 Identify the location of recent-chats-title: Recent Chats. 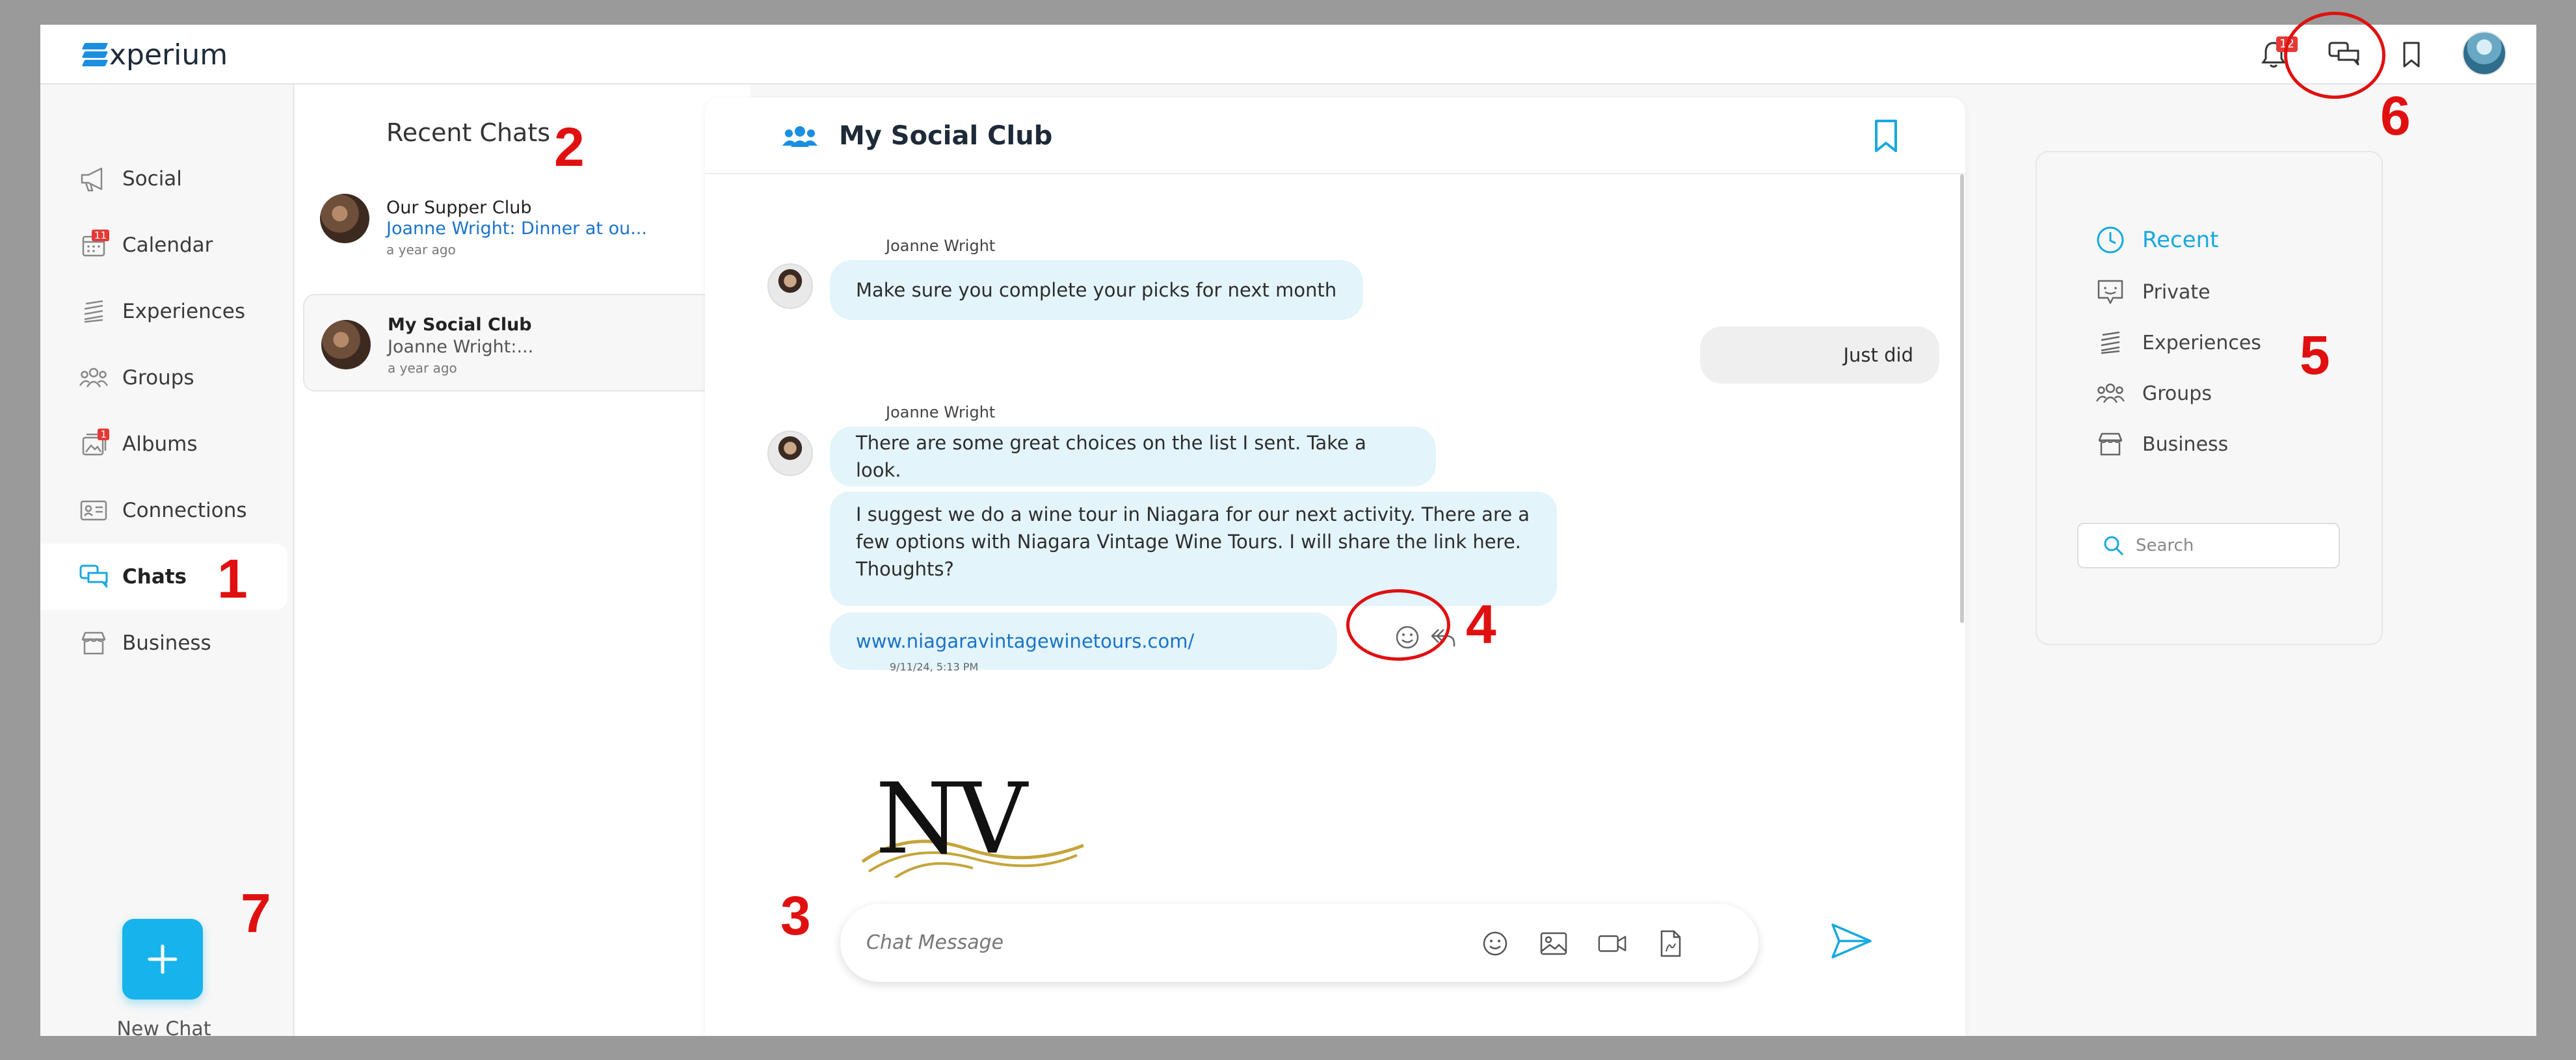
(469, 132).